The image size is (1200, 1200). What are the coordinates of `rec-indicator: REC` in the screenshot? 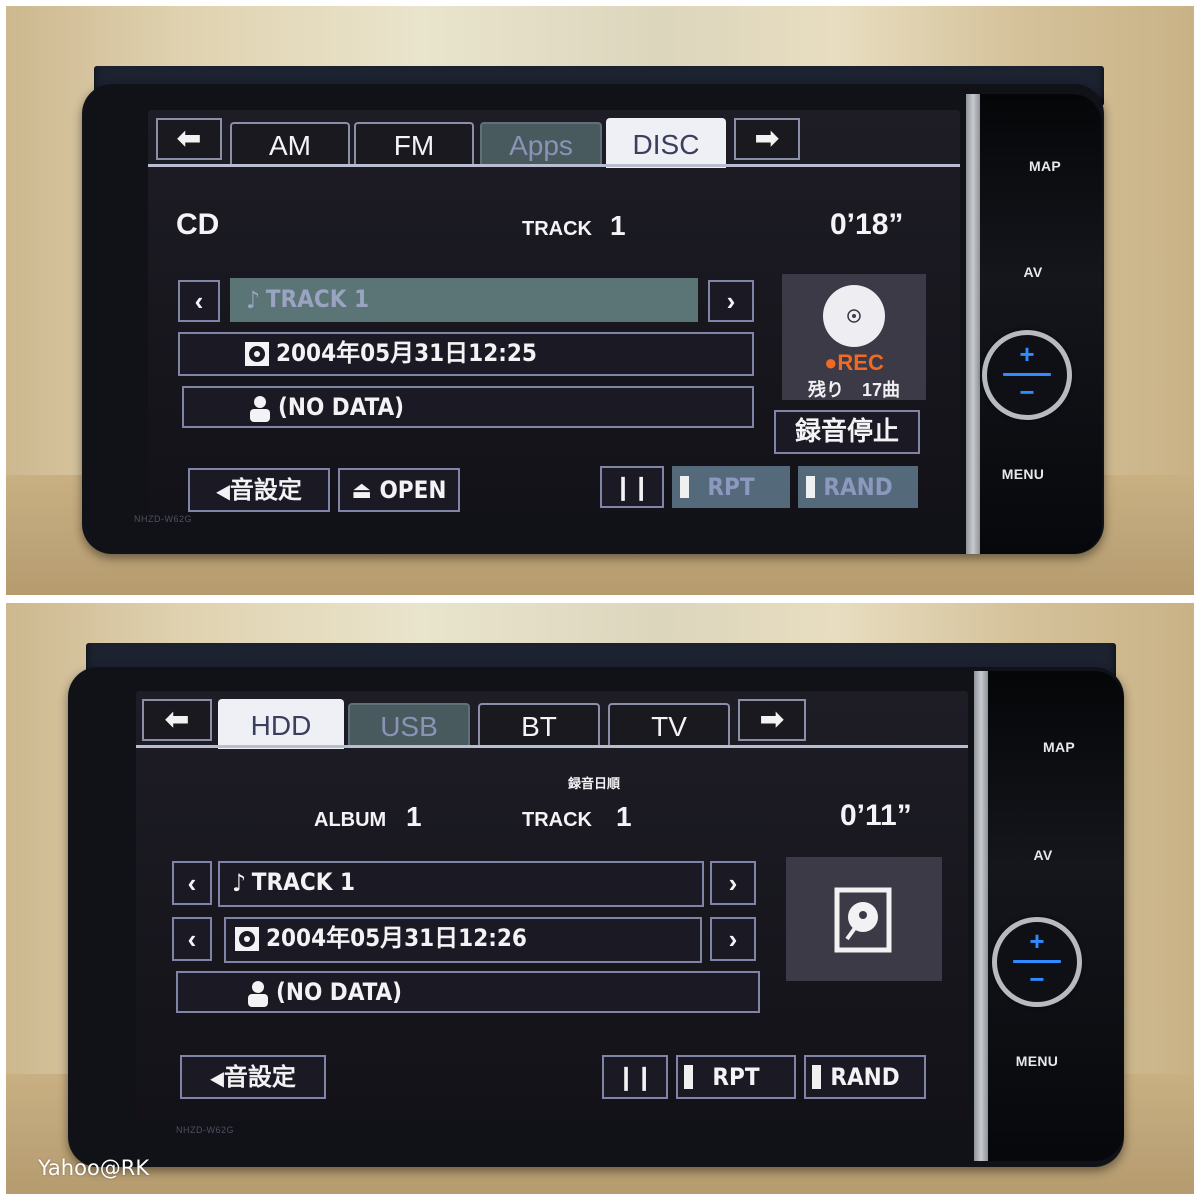 It's located at (860, 362).